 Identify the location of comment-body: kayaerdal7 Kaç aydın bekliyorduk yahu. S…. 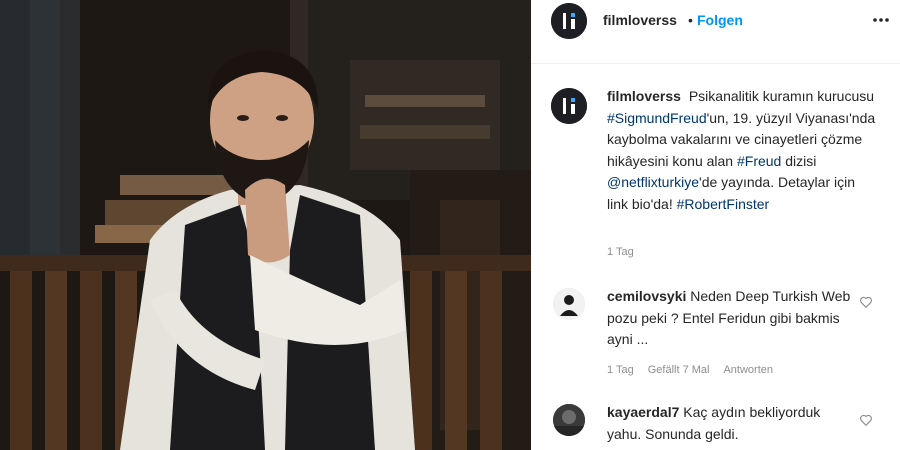
(732, 423).